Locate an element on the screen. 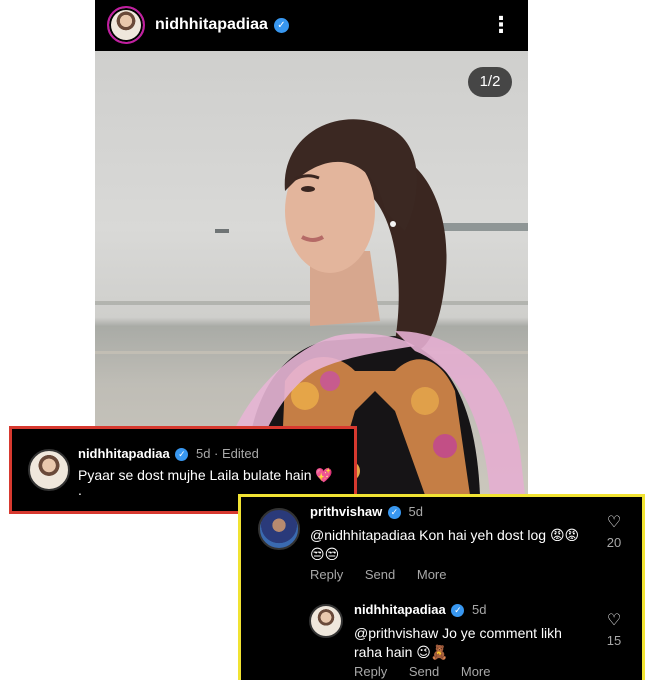 The width and height of the screenshot is (645, 680). post-header: nidhhitapadiaa ✓ ⋮ is located at coordinates (311, 25).